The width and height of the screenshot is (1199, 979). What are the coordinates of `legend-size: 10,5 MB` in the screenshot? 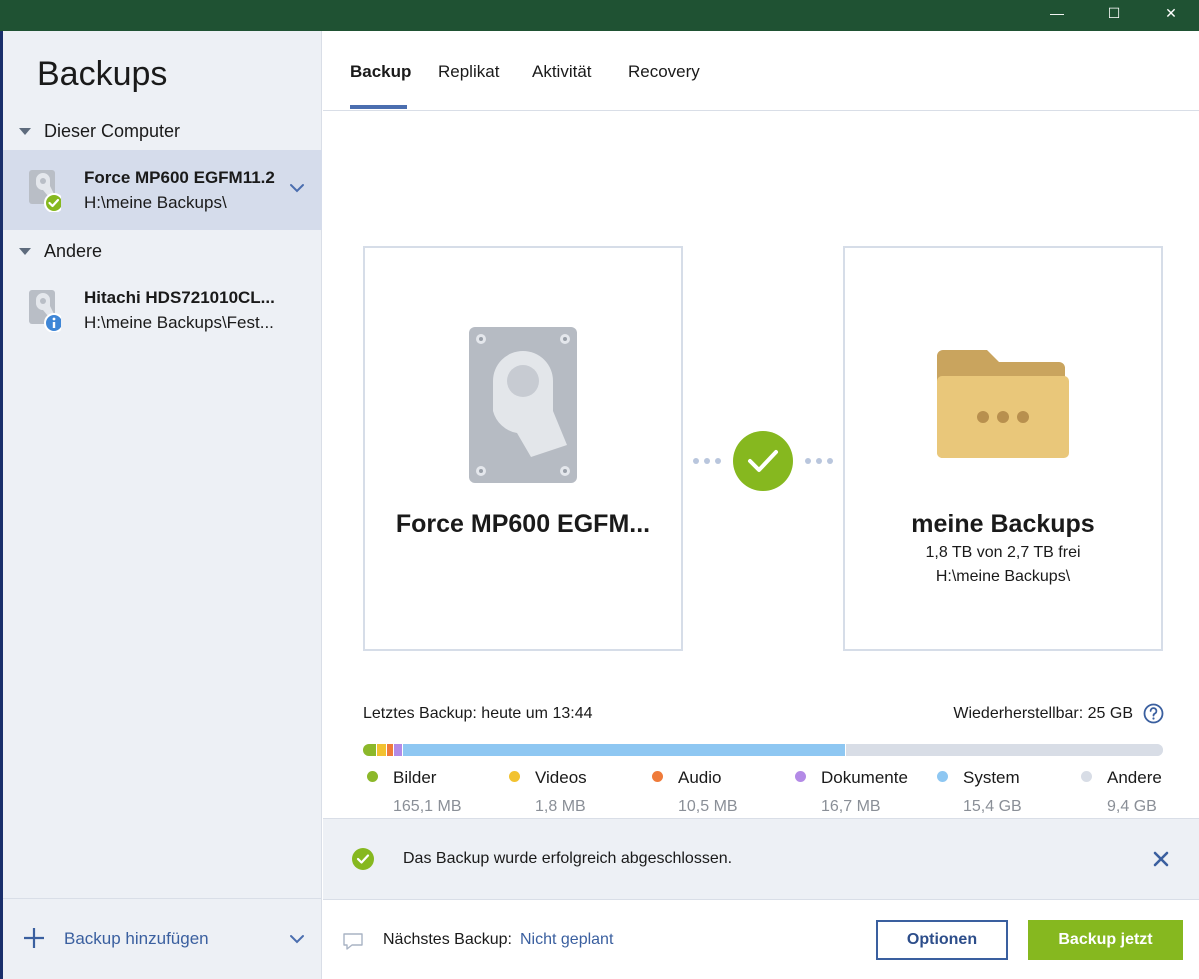 It's located at (708, 806).